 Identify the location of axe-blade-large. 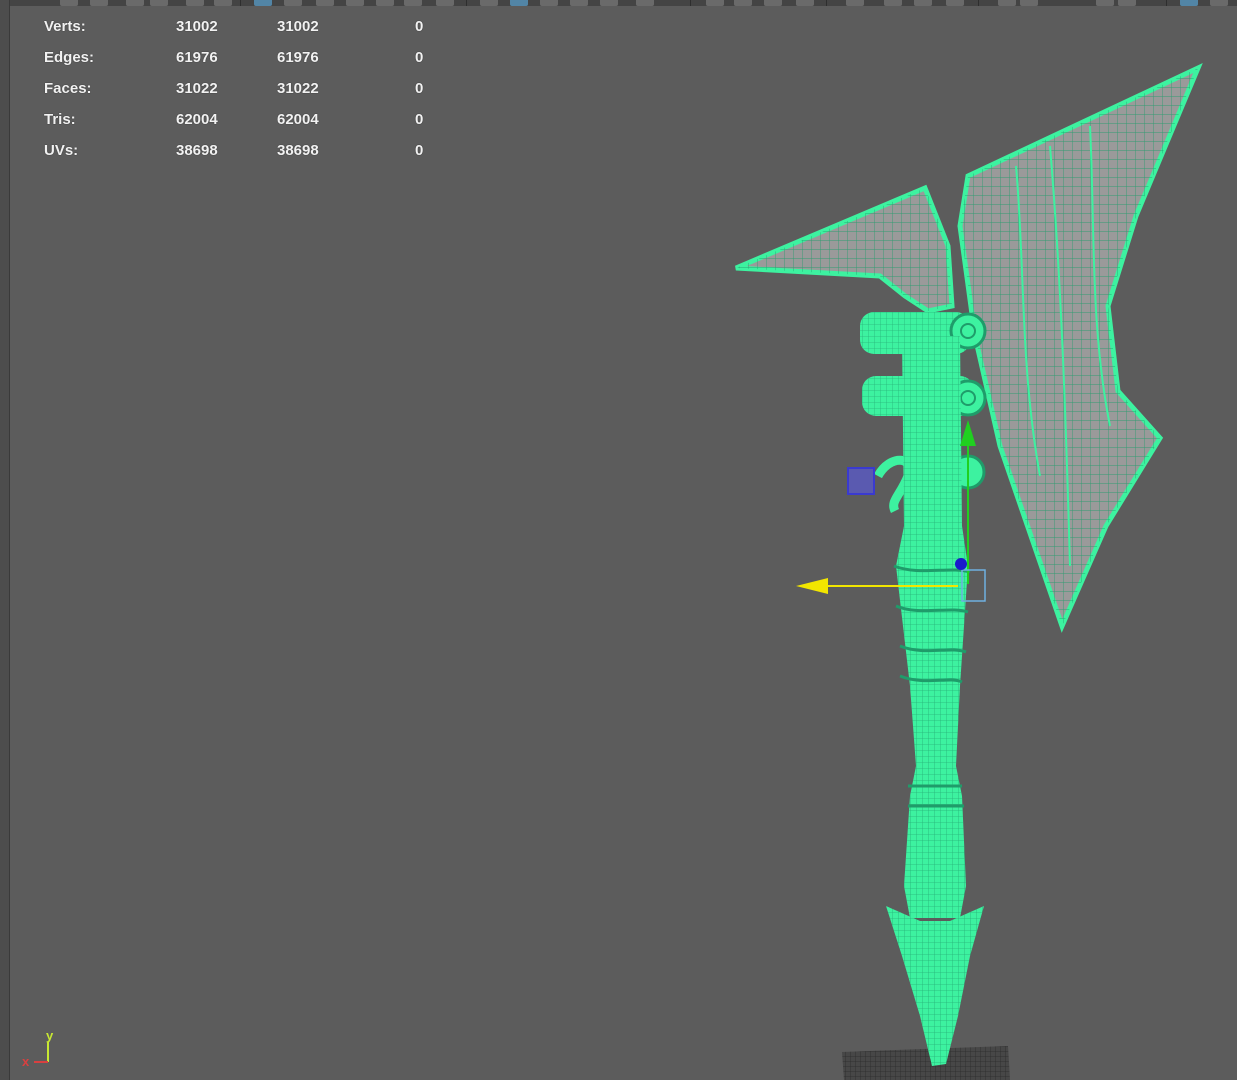
(1080, 347).